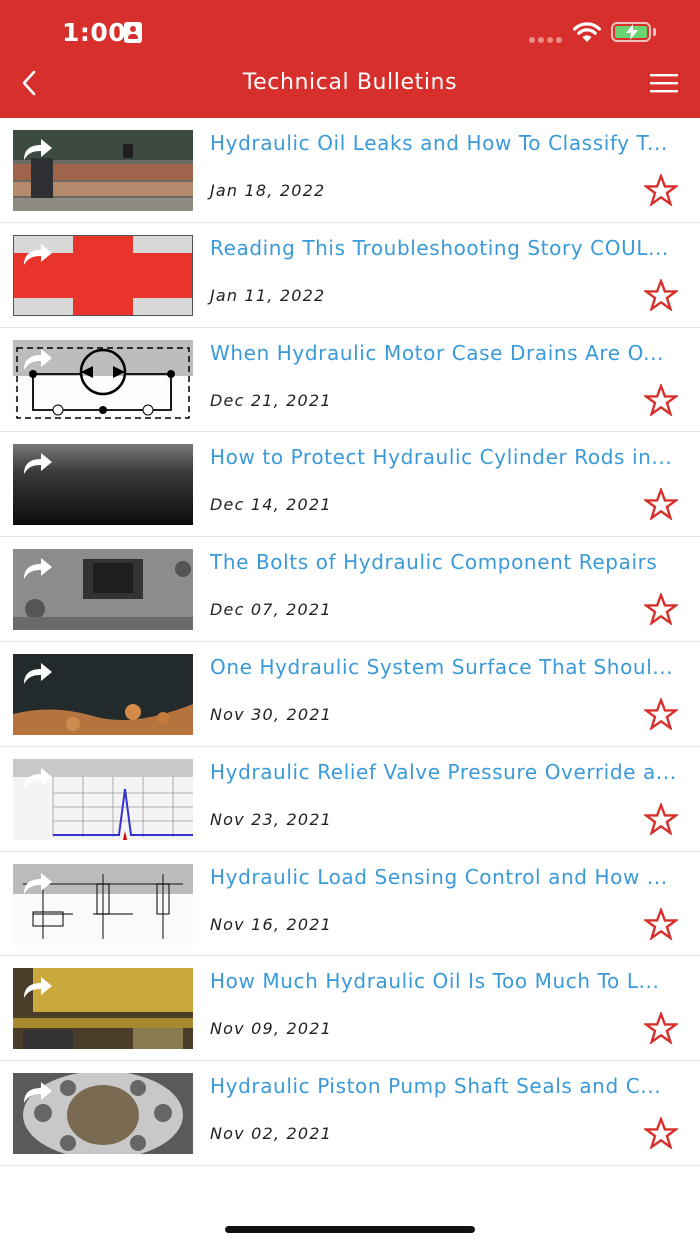 The image size is (700, 1244). Describe the element at coordinates (587, 32) in the screenshot. I see `wifi-icon` at that location.